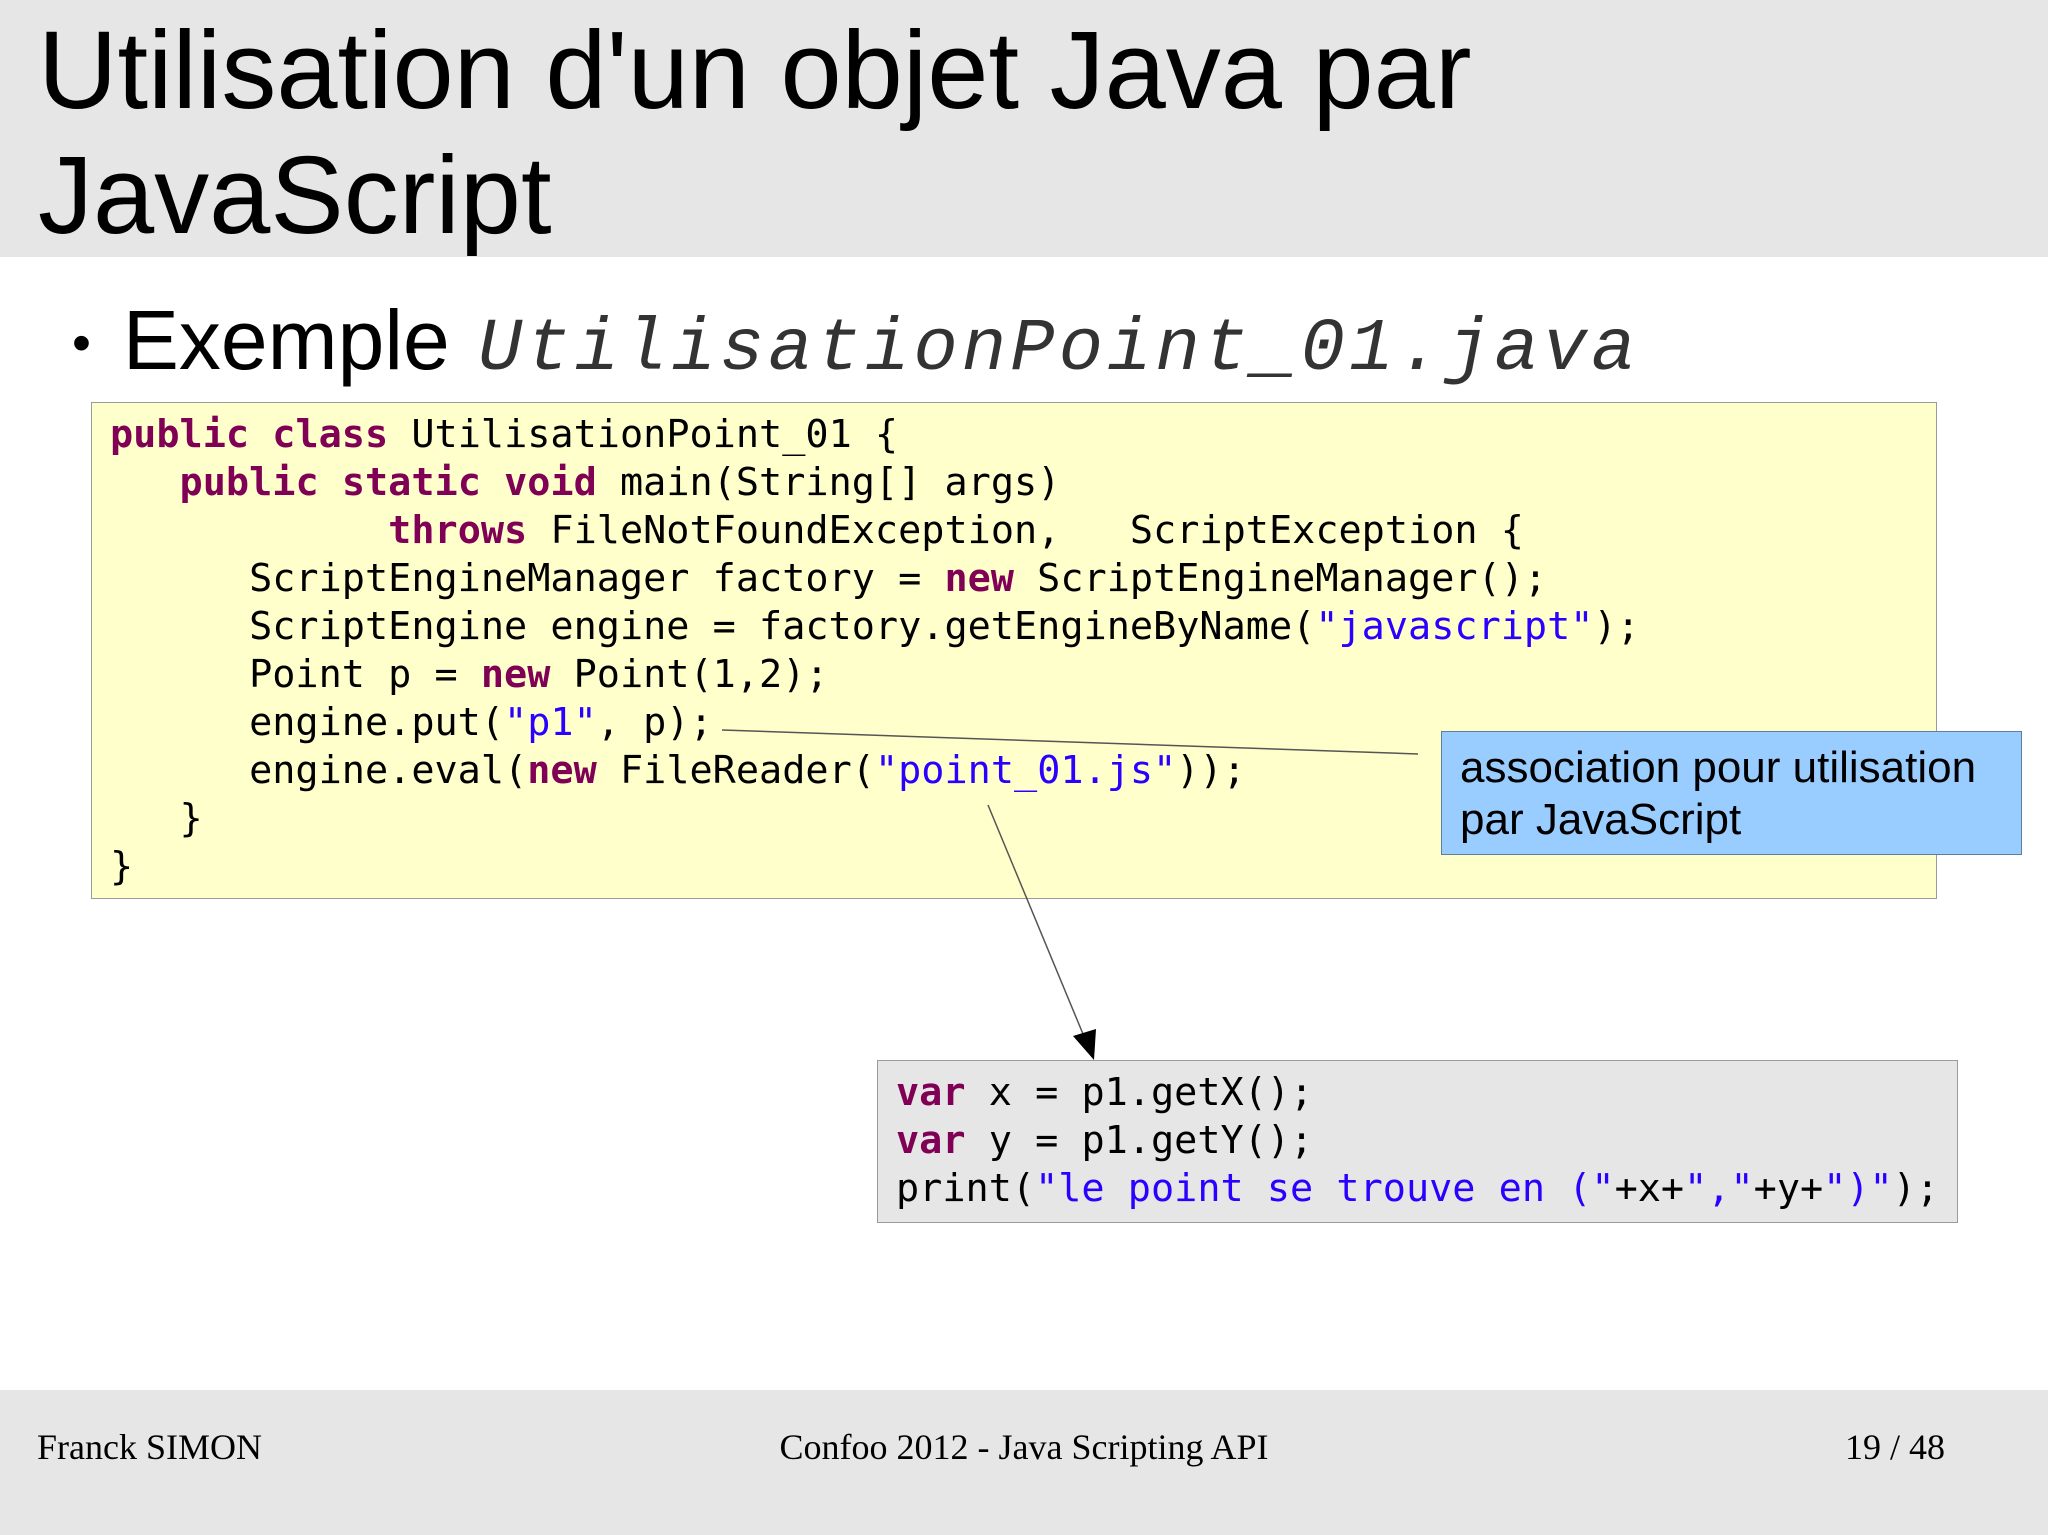  What do you see at coordinates (1894, 1447) in the screenshot?
I see `footer-page-number: 19 / 48` at bounding box center [1894, 1447].